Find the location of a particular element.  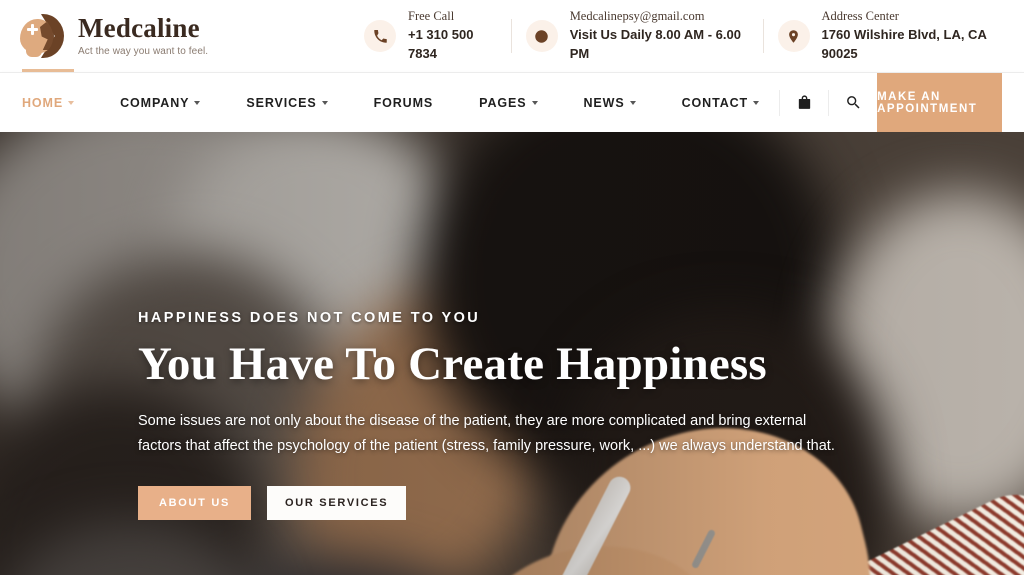

nav-item-company: COMPANY is located at coordinates (170, 102).